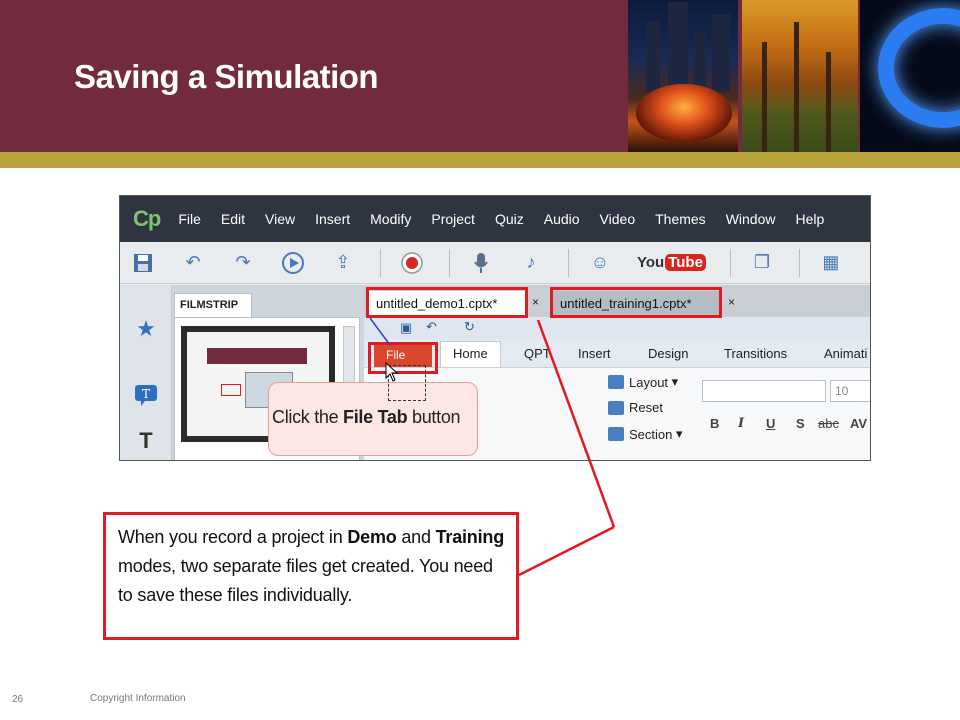 This screenshot has width=960, height=720. What do you see at coordinates (845, 353) in the screenshot?
I see `tab-animations: Animati` at bounding box center [845, 353].